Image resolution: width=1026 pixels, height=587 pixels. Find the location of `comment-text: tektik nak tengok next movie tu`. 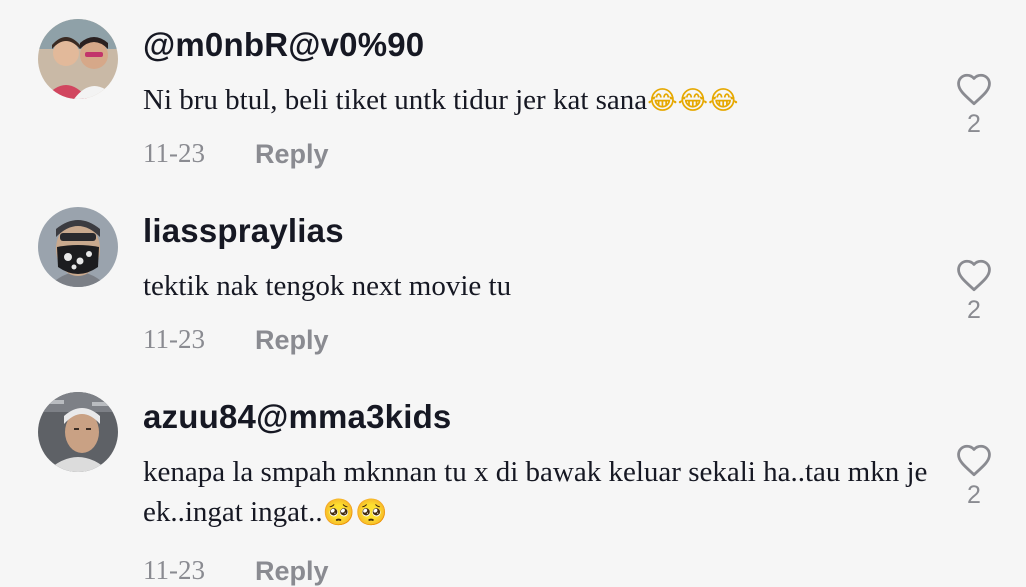

comment-text: tektik nak tengok next movie tu is located at coordinates (538, 286).